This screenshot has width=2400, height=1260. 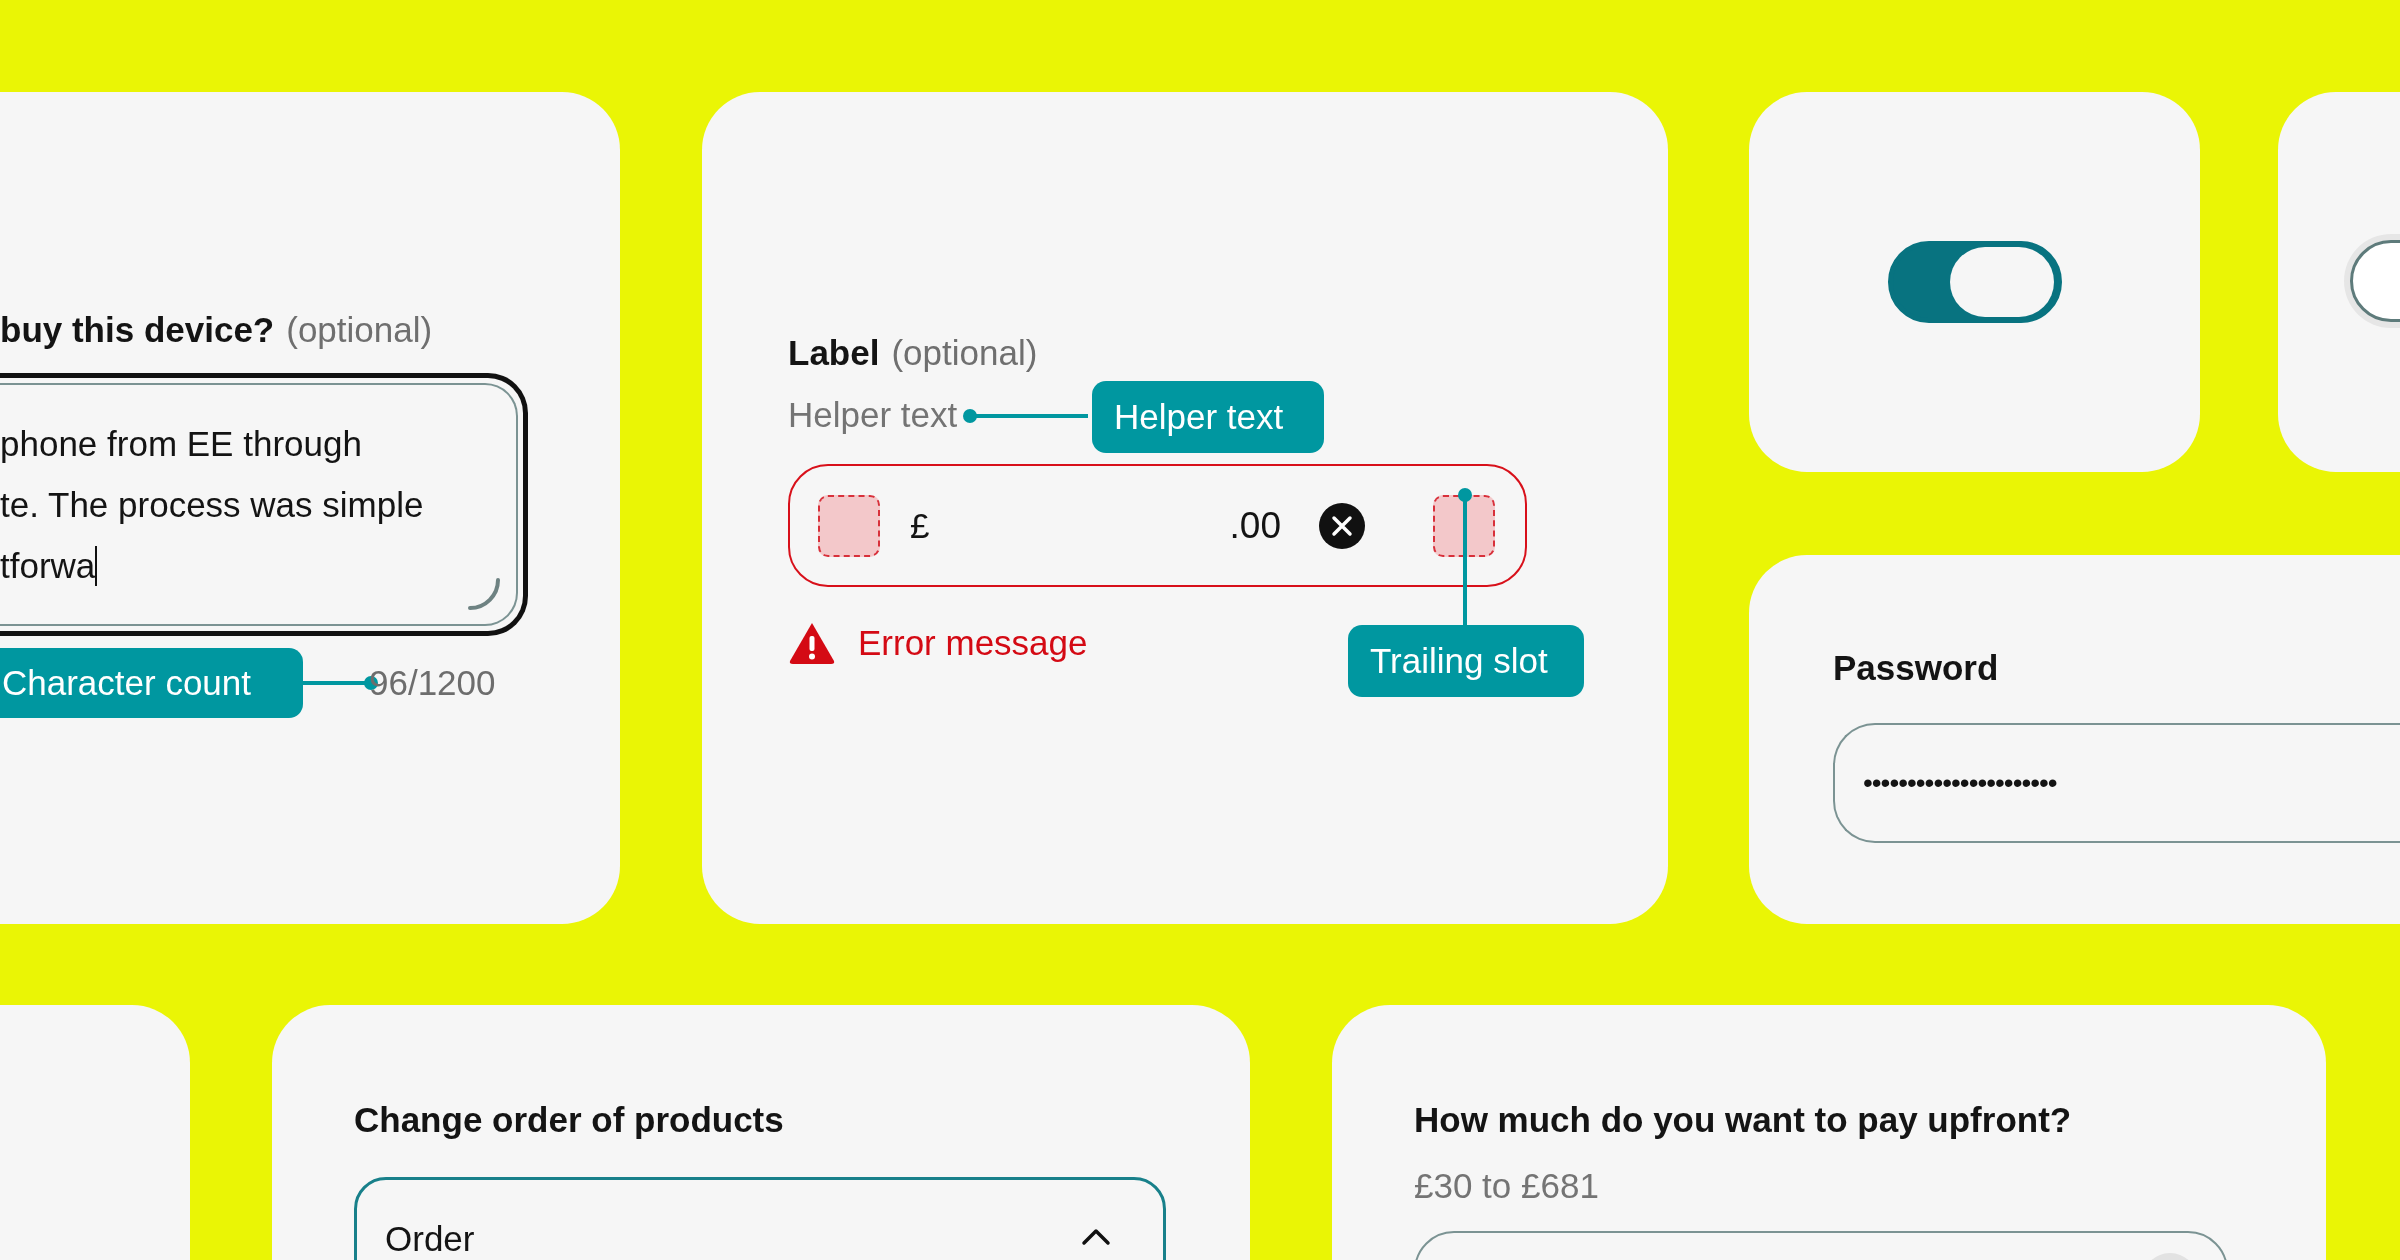 What do you see at coordinates (1157, 525) in the screenshot?
I see `amount-input-field: £ .00` at bounding box center [1157, 525].